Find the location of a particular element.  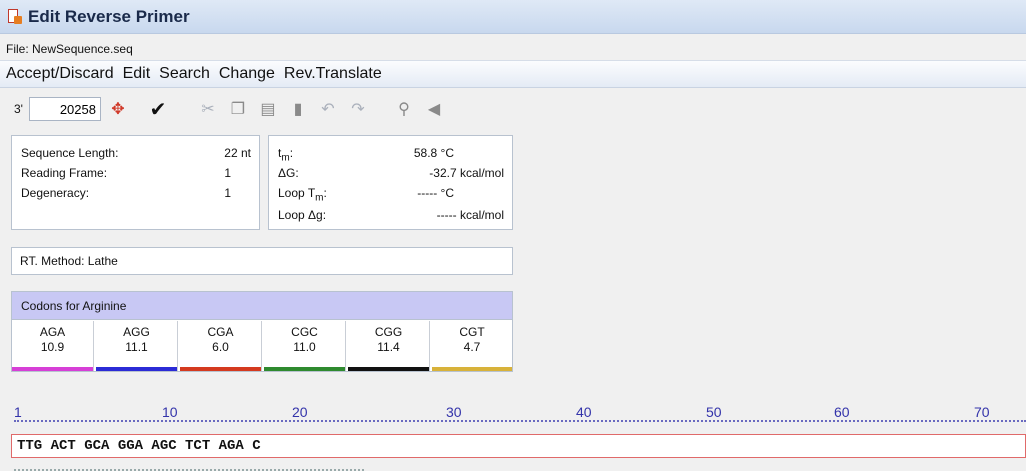

tm-row: tm: 58.8 °C is located at coordinates (391, 153).